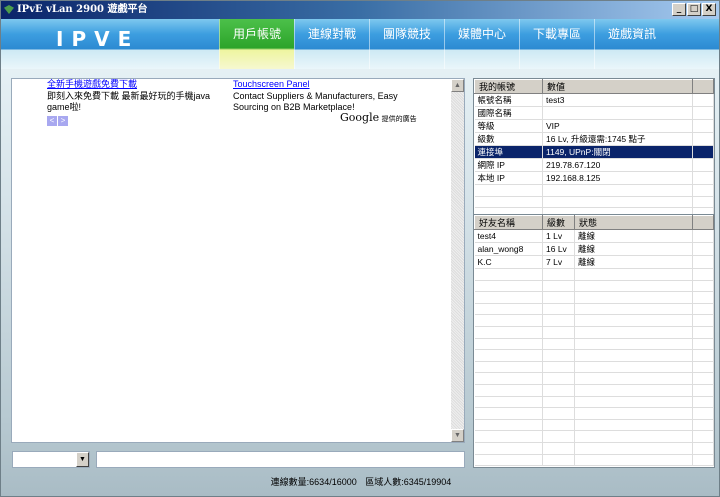 This screenshot has width=720, height=497. What do you see at coordinates (508, 222) in the screenshot?
I see `col-header: 好友名稱` at bounding box center [508, 222].